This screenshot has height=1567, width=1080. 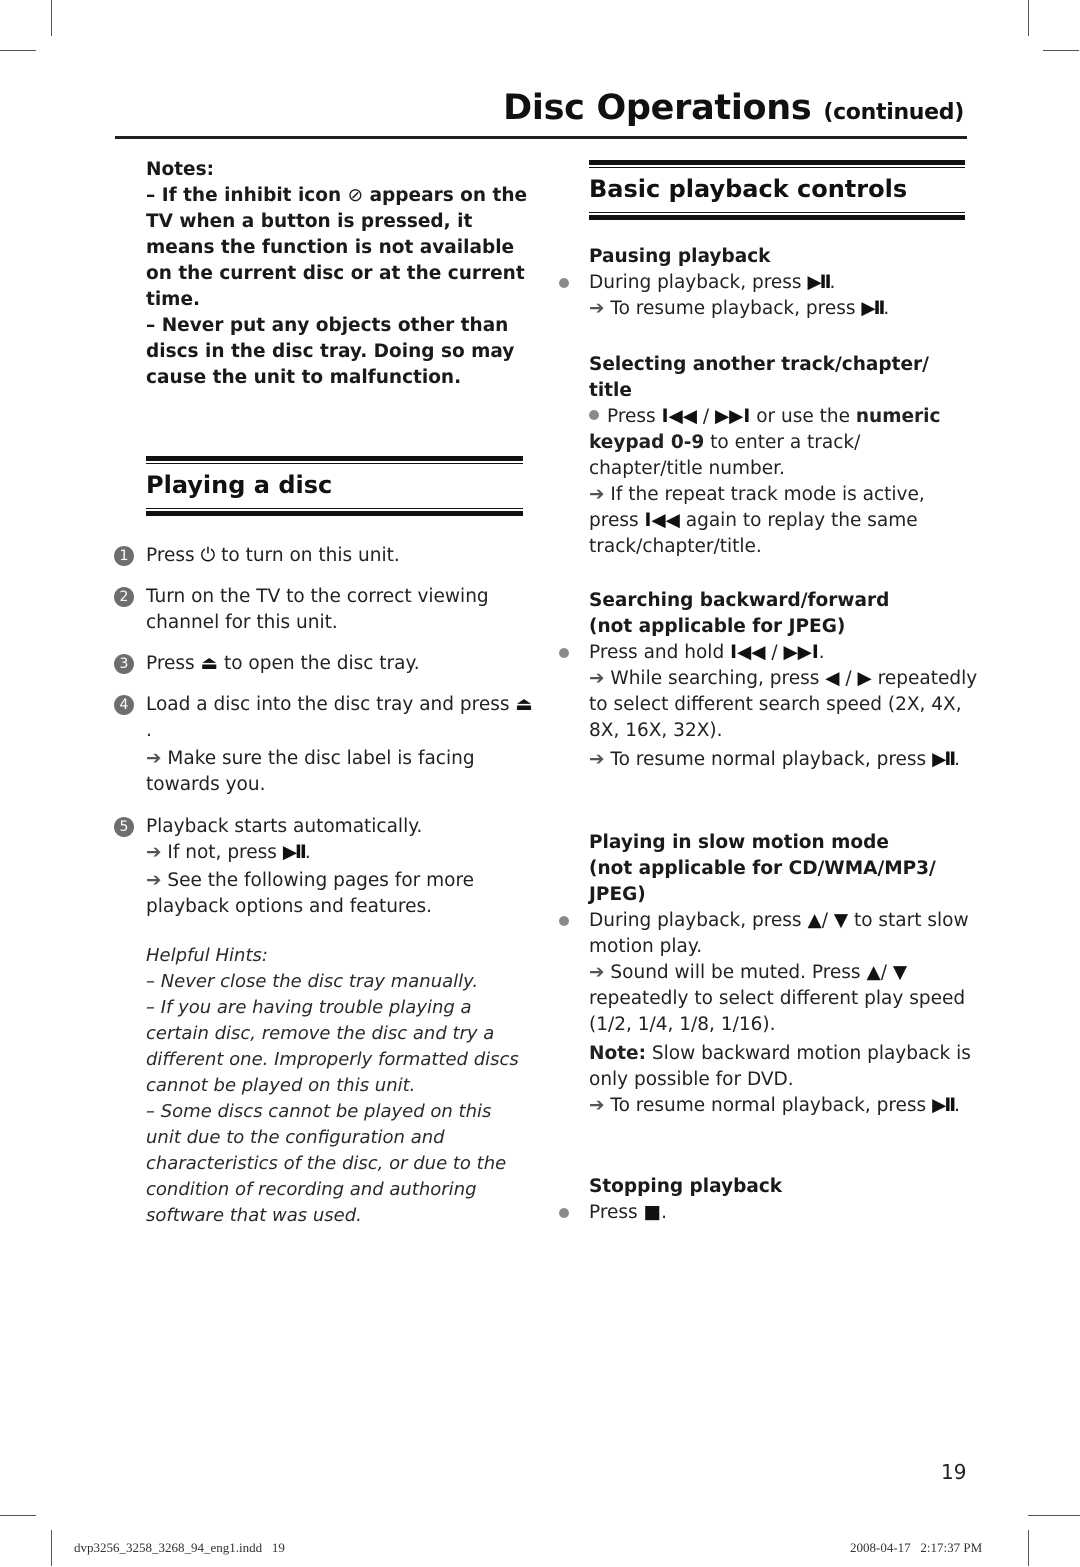 What do you see at coordinates (759, 377) in the screenshot?
I see `subsection-title: Selecting another track/chapter/ title` at bounding box center [759, 377].